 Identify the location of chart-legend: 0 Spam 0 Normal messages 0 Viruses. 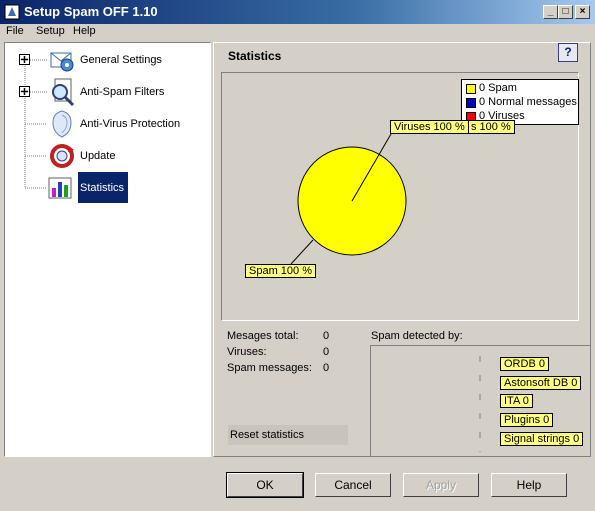
(520, 102).